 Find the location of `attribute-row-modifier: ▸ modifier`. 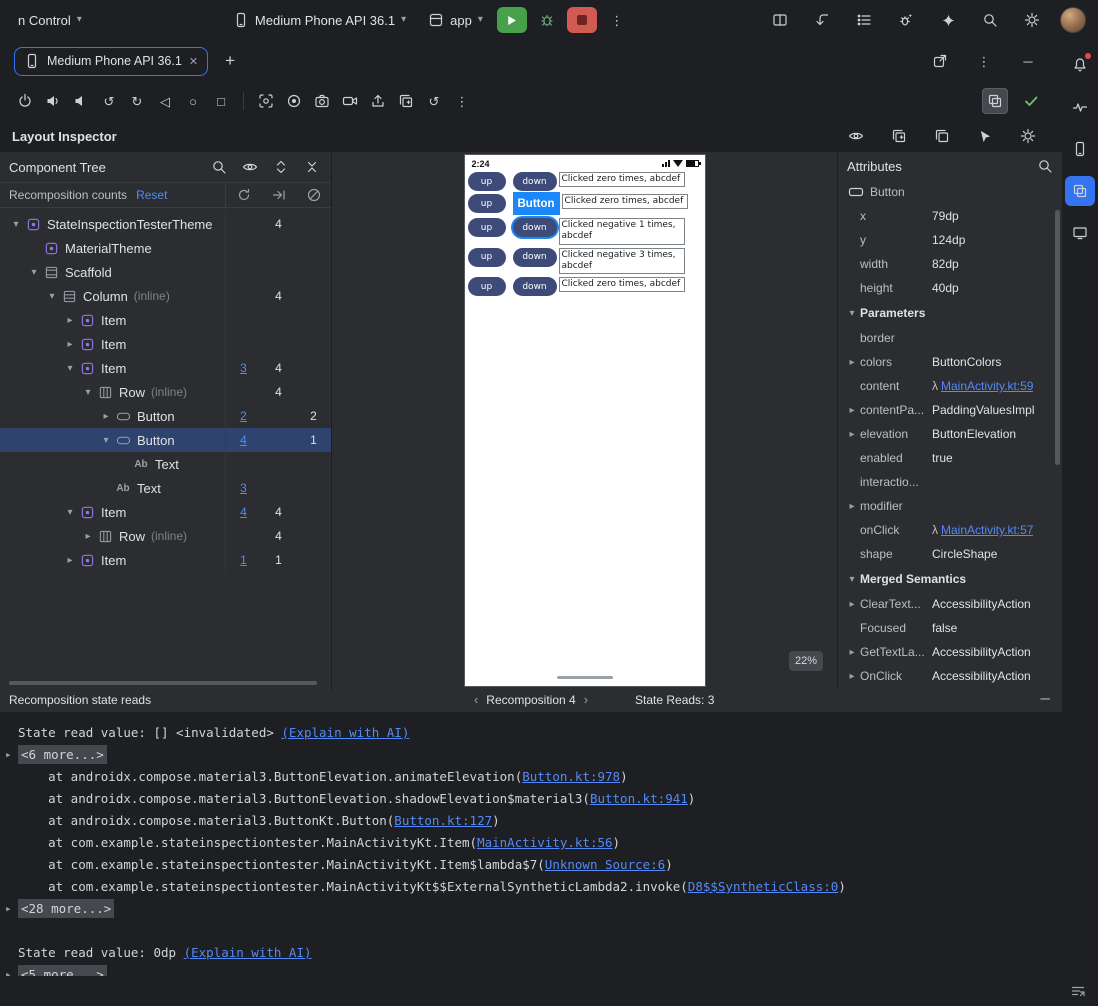

attribute-row-modifier: ▸ modifier is located at coordinates (950, 506).